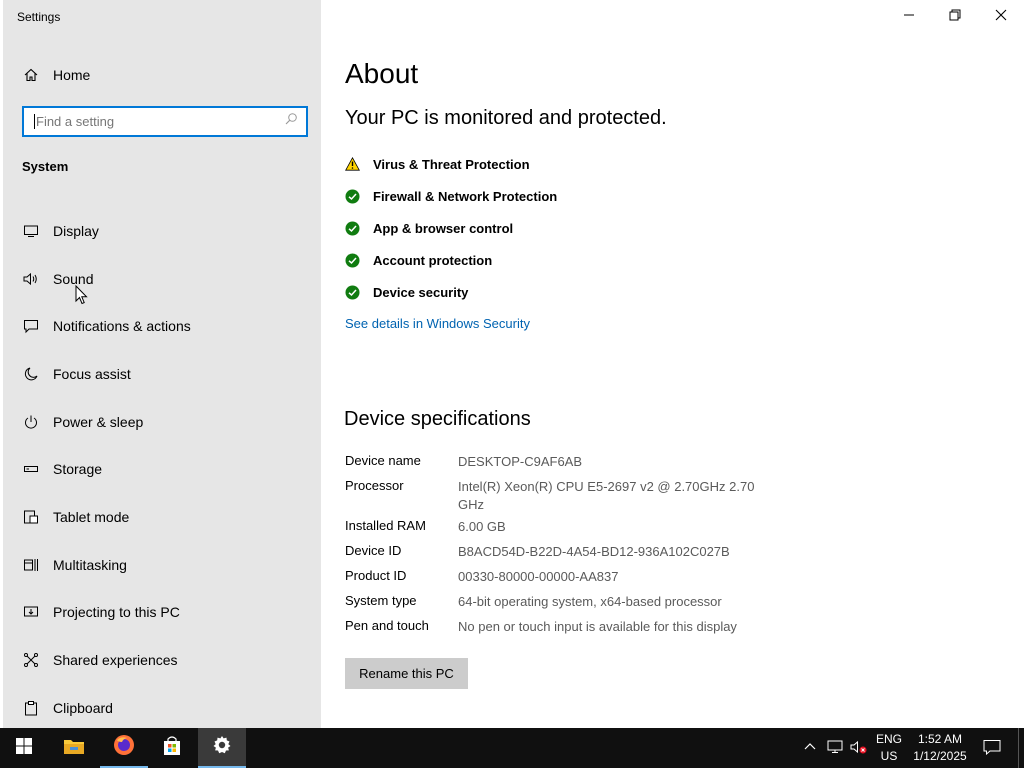 Image resolution: width=1024 pixels, height=768 pixels. I want to click on sidebar-item-label: Shared experiences, so click(115, 660).